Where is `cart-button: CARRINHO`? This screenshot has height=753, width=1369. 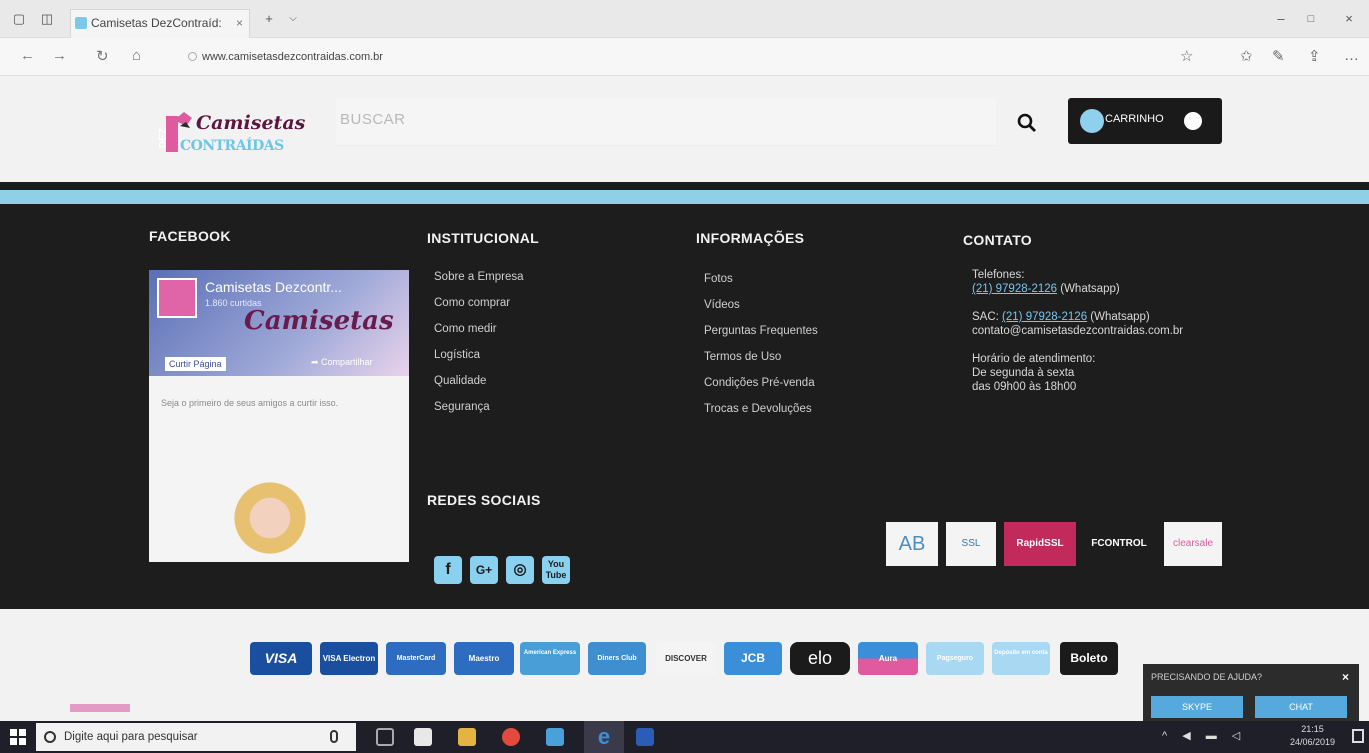 cart-button: CARRINHO is located at coordinates (1145, 121).